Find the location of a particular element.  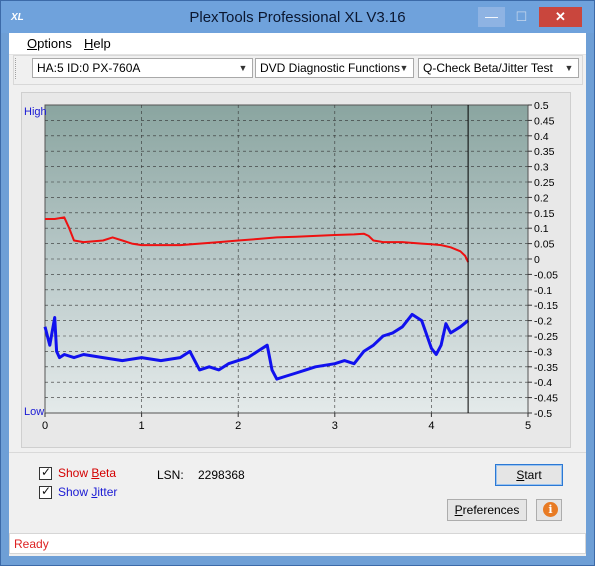

y-tick-label: -0.35 is located at coordinates (546, 368).